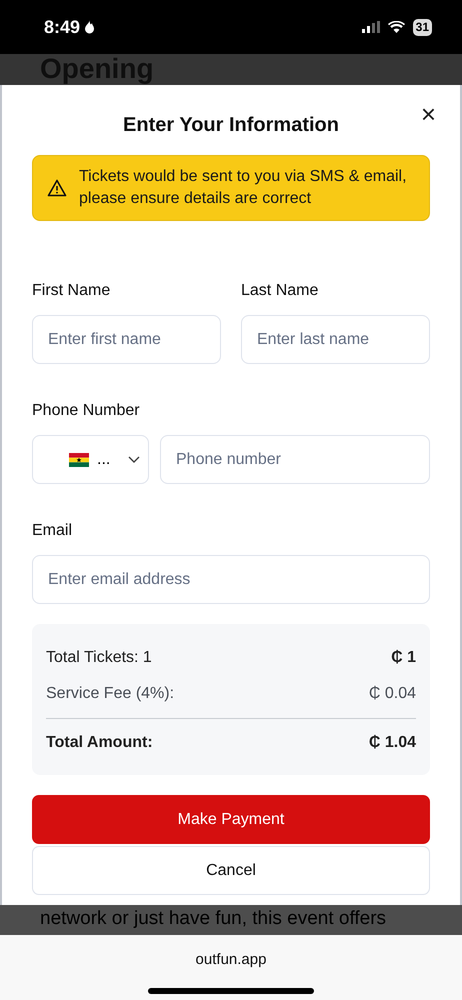 The image size is (462, 1000). What do you see at coordinates (62, 27) in the screenshot?
I see `clock-time: 8:49` at bounding box center [62, 27].